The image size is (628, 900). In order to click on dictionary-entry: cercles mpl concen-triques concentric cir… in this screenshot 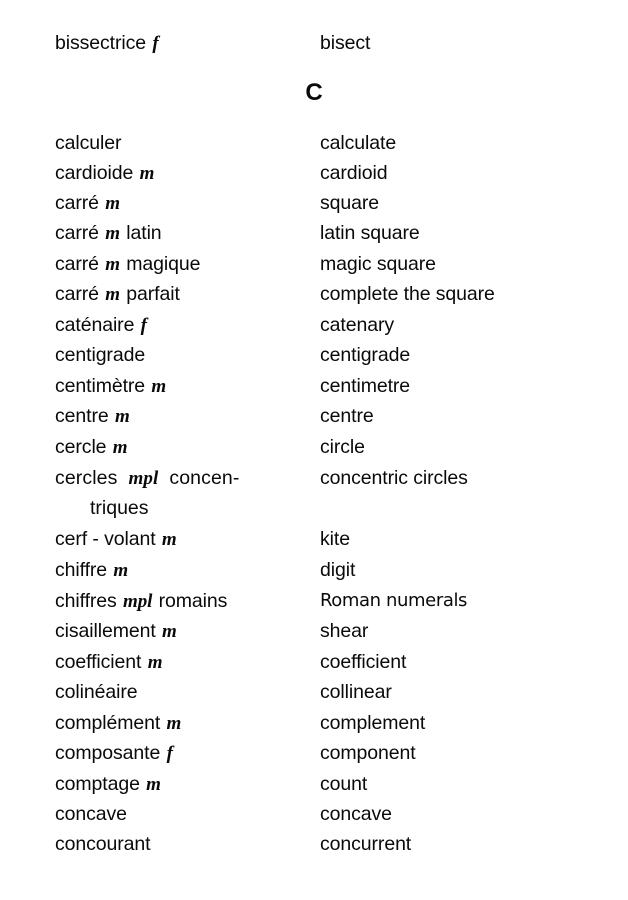, I will do `click(314, 491)`.